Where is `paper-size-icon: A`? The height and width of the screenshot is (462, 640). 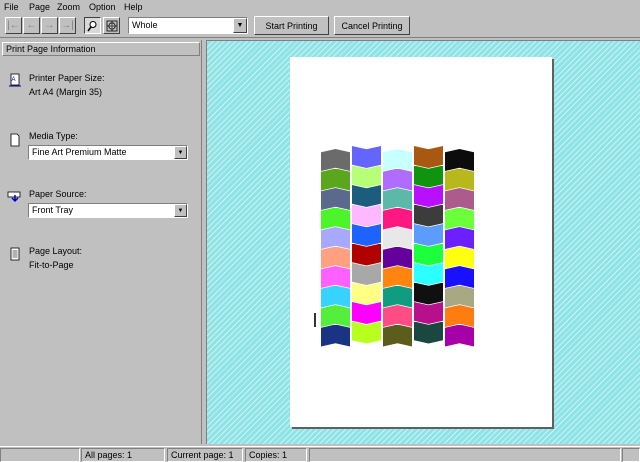 paper-size-icon: A is located at coordinates (15, 80).